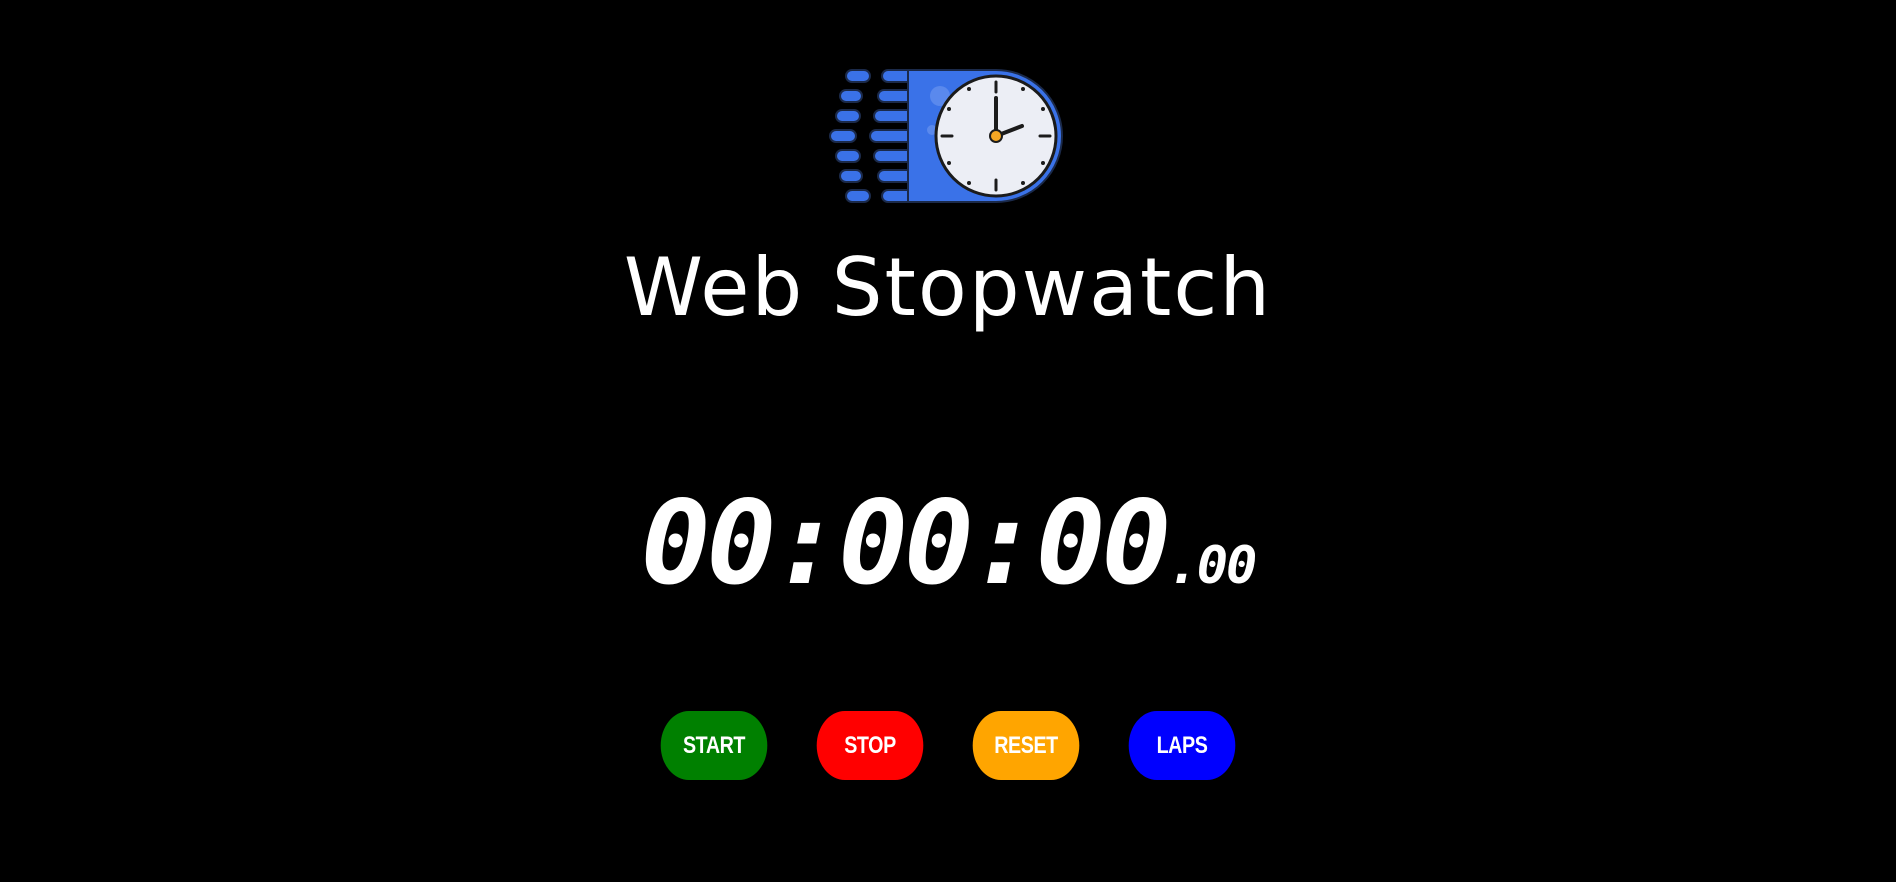 The width and height of the screenshot is (1896, 882). I want to click on start-button: START, so click(714, 745).